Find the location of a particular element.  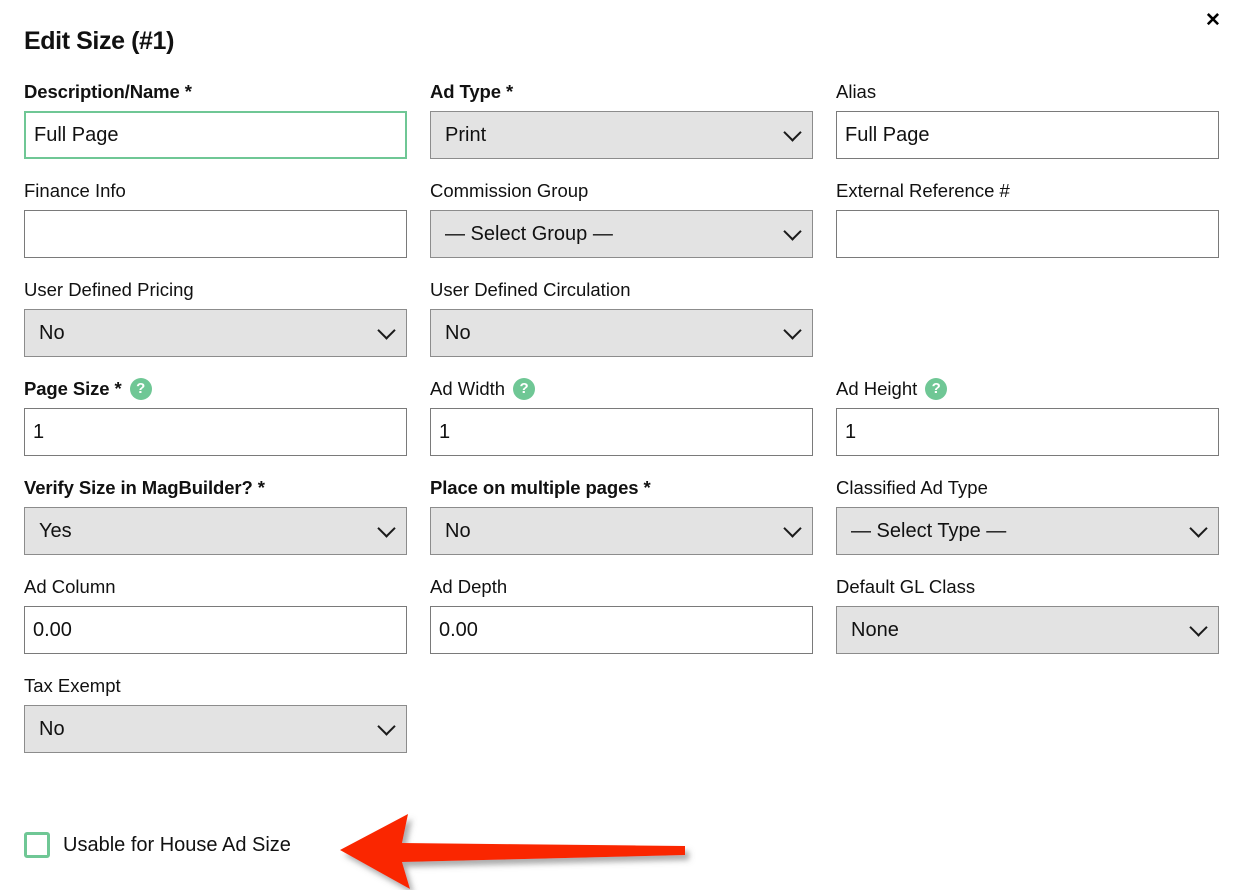

usable-house-ad-size-checkbox is located at coordinates (37, 845).